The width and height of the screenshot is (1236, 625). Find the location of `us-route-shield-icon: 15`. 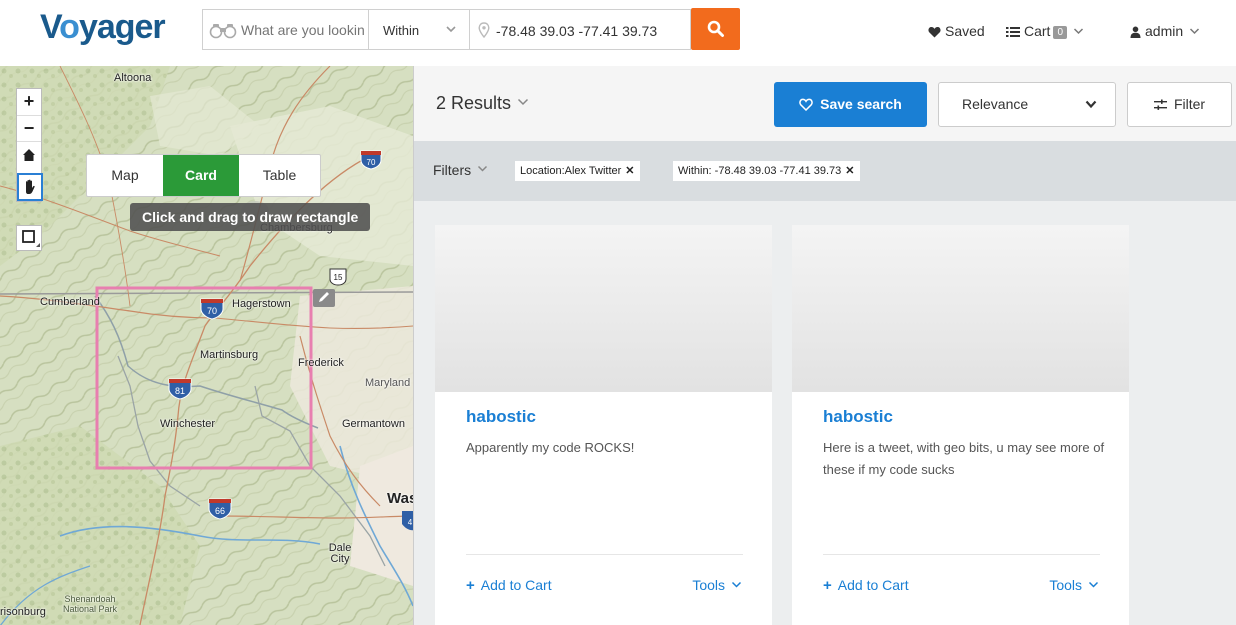

us-route-shield-icon: 15 is located at coordinates (338, 277).